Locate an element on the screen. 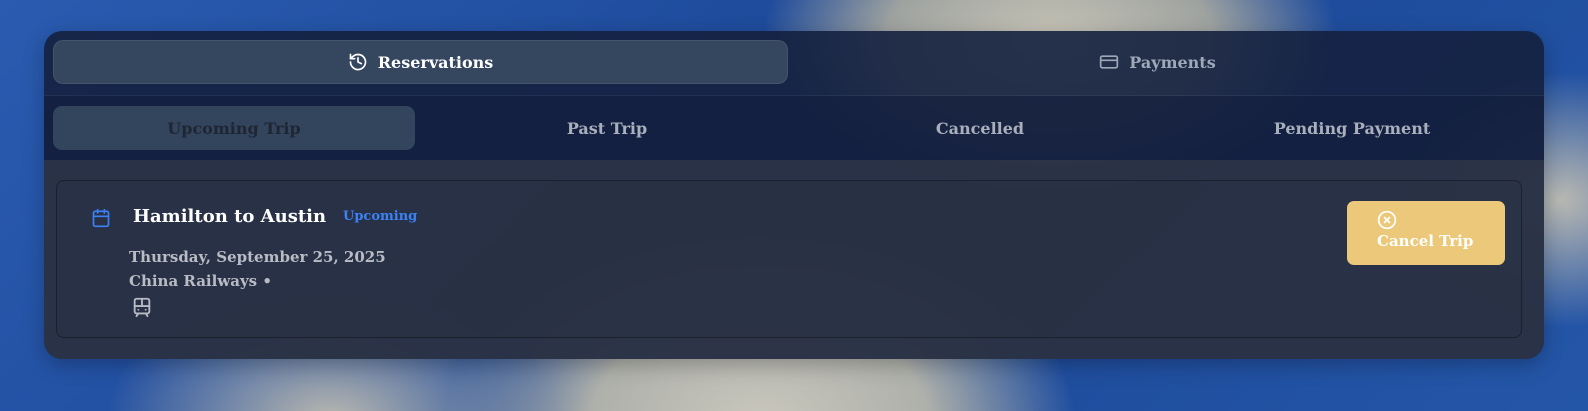  status-badge: Upcoming is located at coordinates (380, 216).